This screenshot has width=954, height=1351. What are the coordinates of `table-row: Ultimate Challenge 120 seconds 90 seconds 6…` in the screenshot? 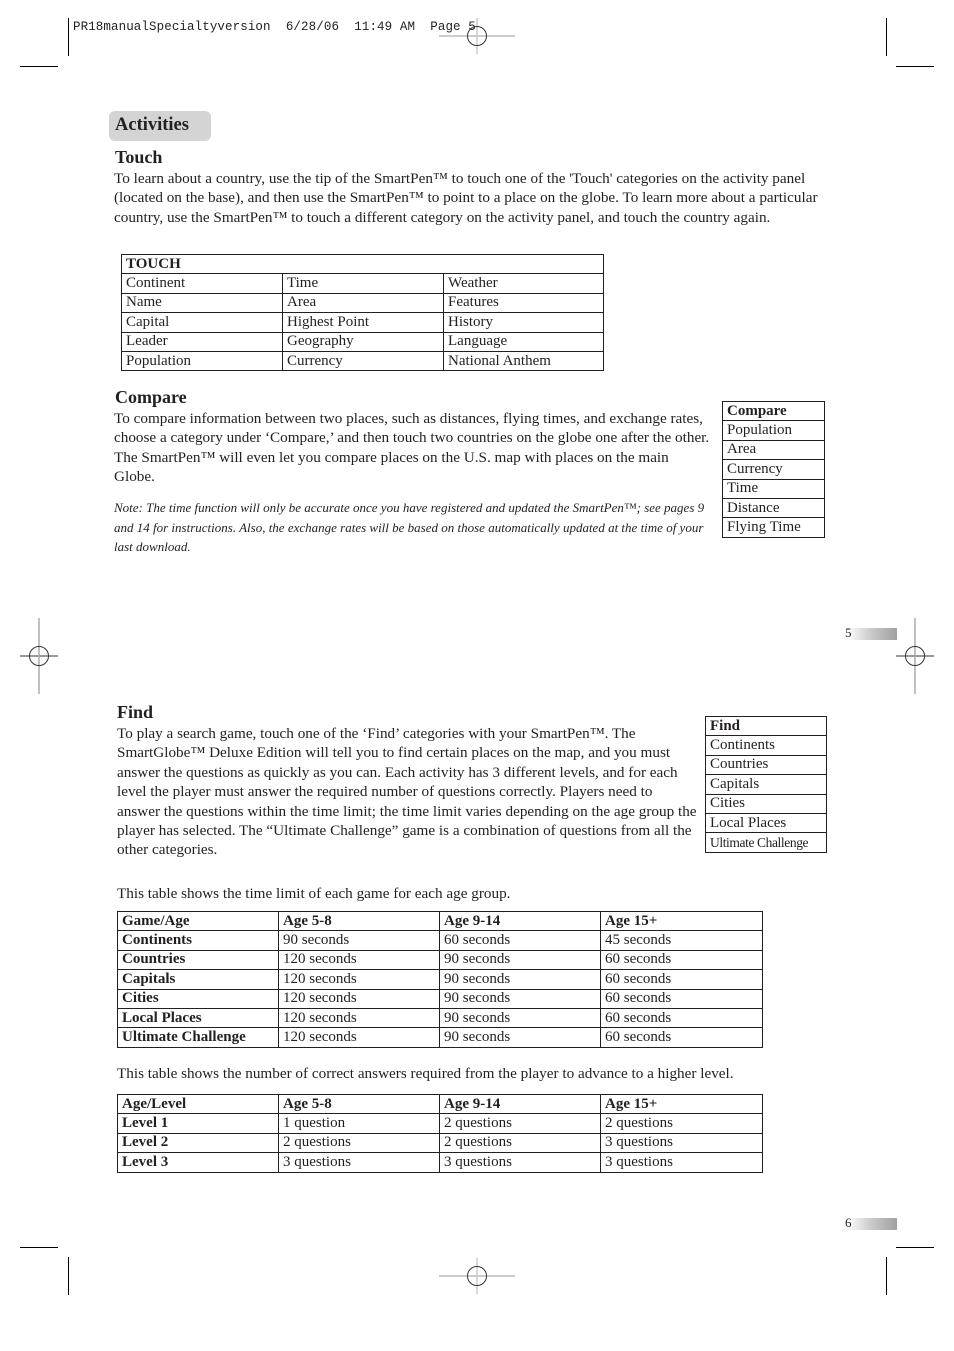 It's located at (440, 1037).